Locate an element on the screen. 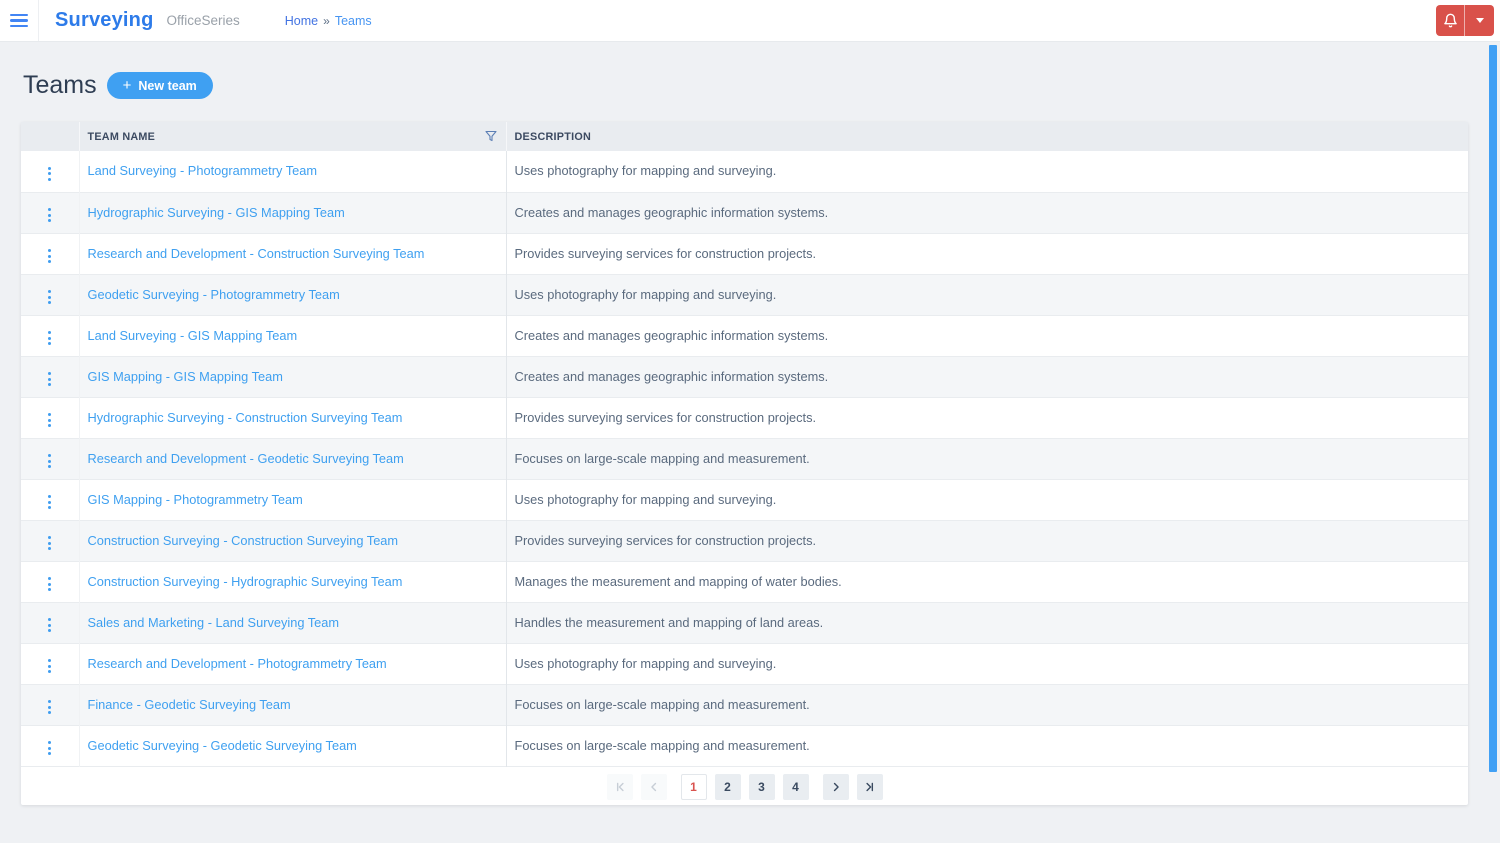 This screenshot has width=1500, height=843. chevron-right-icon is located at coordinates (836, 786).